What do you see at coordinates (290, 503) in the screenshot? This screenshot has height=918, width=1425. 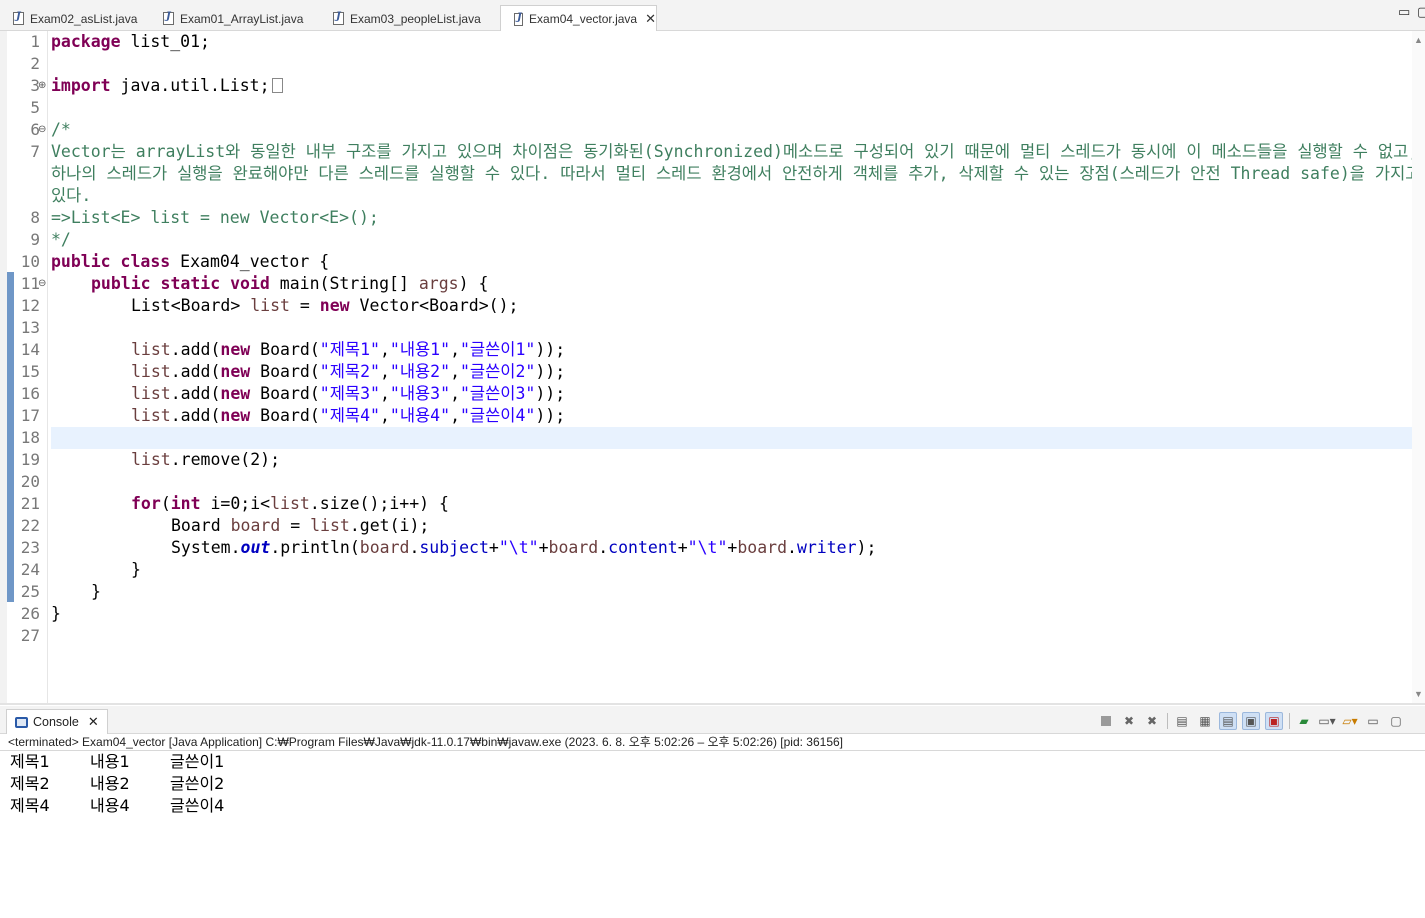 I see `code-line-21: for(int i=0;i<list.size();i++) {` at bounding box center [290, 503].